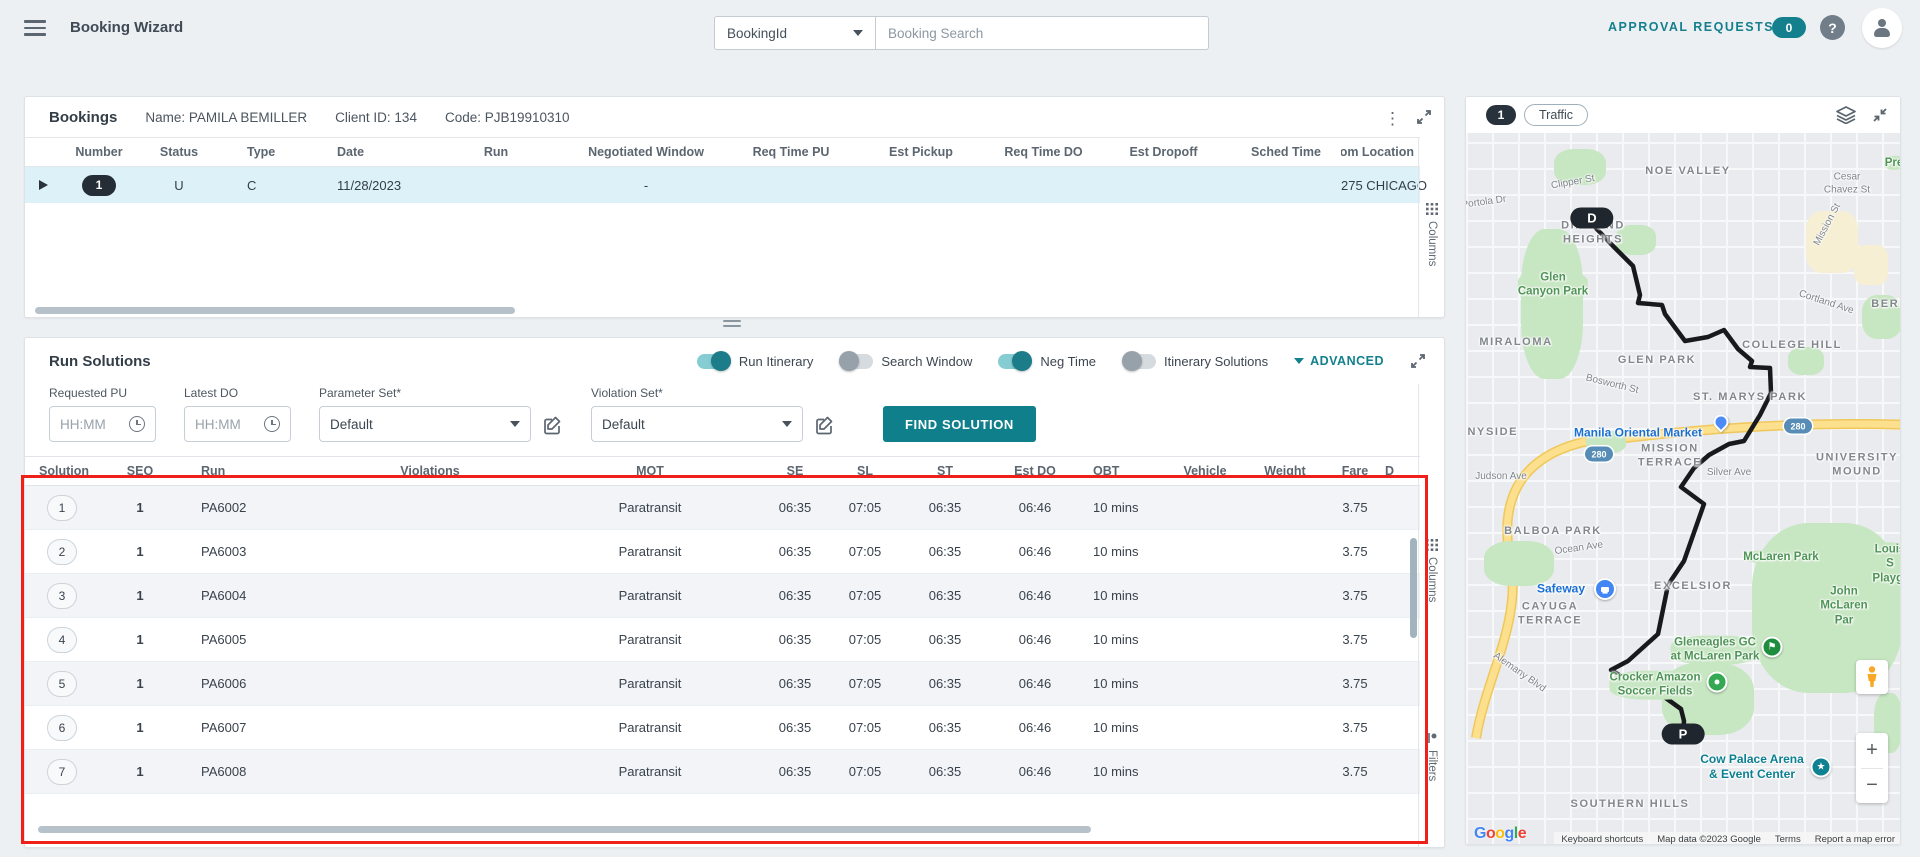 The height and width of the screenshot is (857, 1920). What do you see at coordinates (88, 393) in the screenshot?
I see `requested-pu-label: Requested PU` at bounding box center [88, 393].